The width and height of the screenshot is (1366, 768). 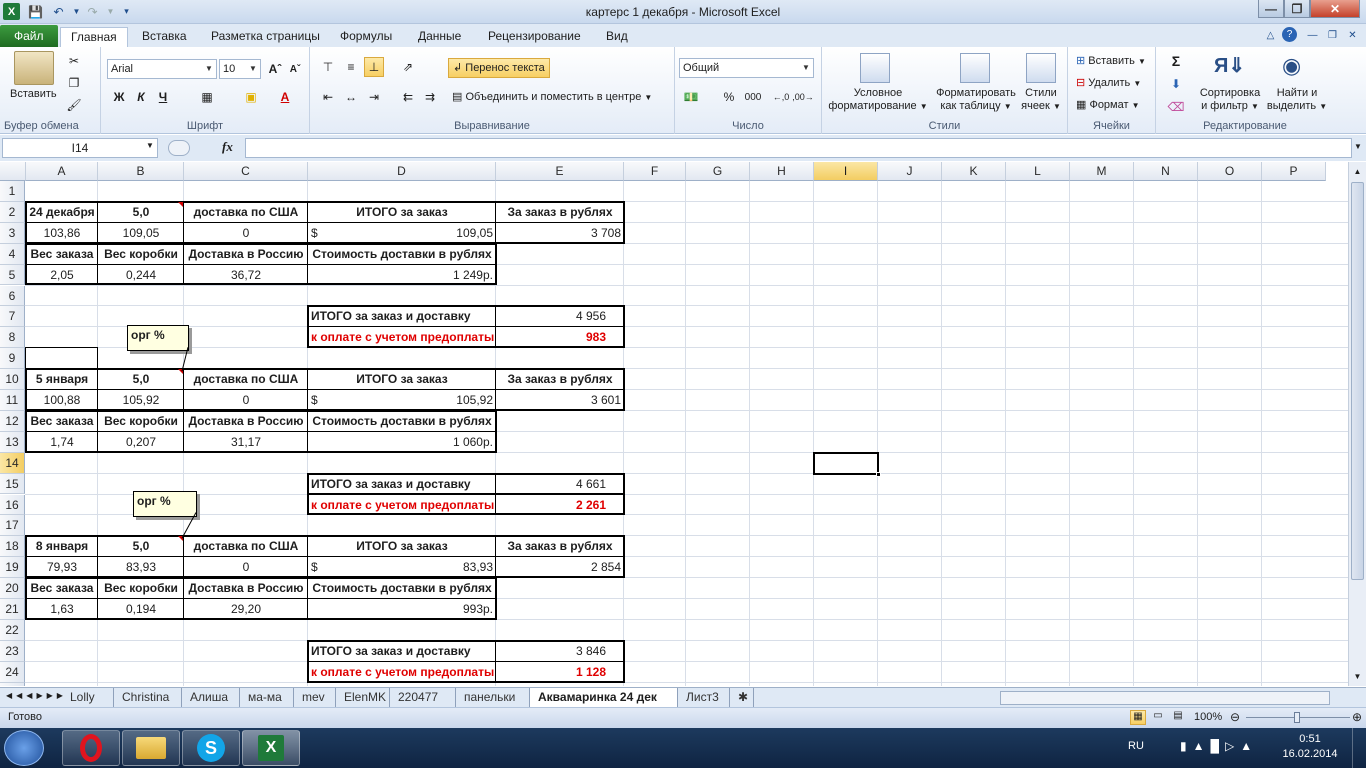 What do you see at coordinates (439, 37) in the screenshot?
I see `tab-data: Данные` at bounding box center [439, 37].